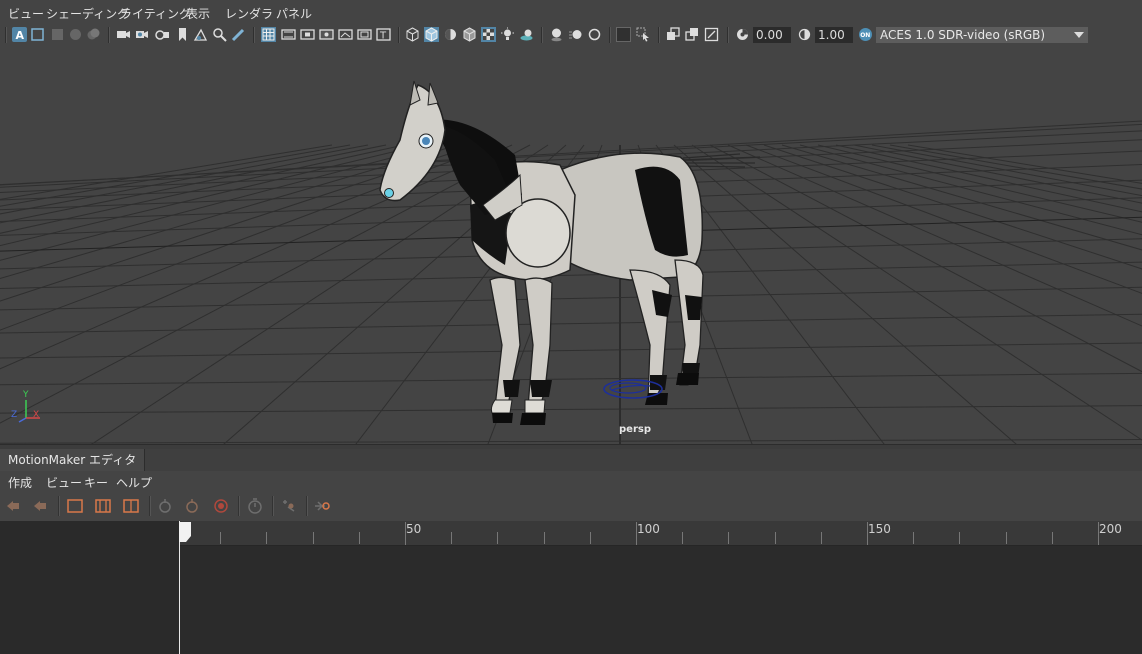 The width and height of the screenshot is (1142, 654). What do you see at coordinates (575, 34) in the screenshot?
I see `motion-blur-icon` at bounding box center [575, 34].